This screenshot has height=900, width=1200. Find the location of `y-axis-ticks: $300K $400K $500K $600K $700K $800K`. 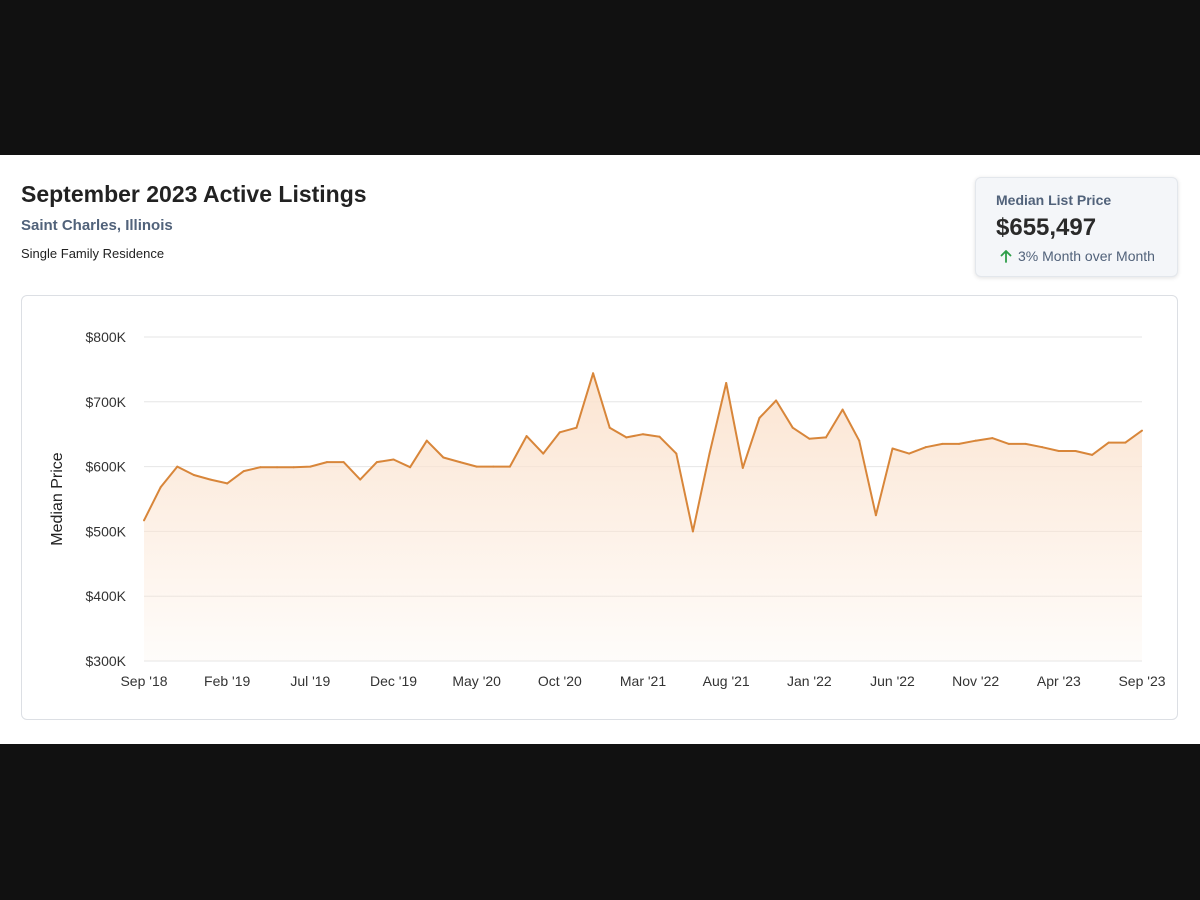

y-axis-ticks: $300K $400K $500K $600K $700K $800K is located at coordinates (106, 499).